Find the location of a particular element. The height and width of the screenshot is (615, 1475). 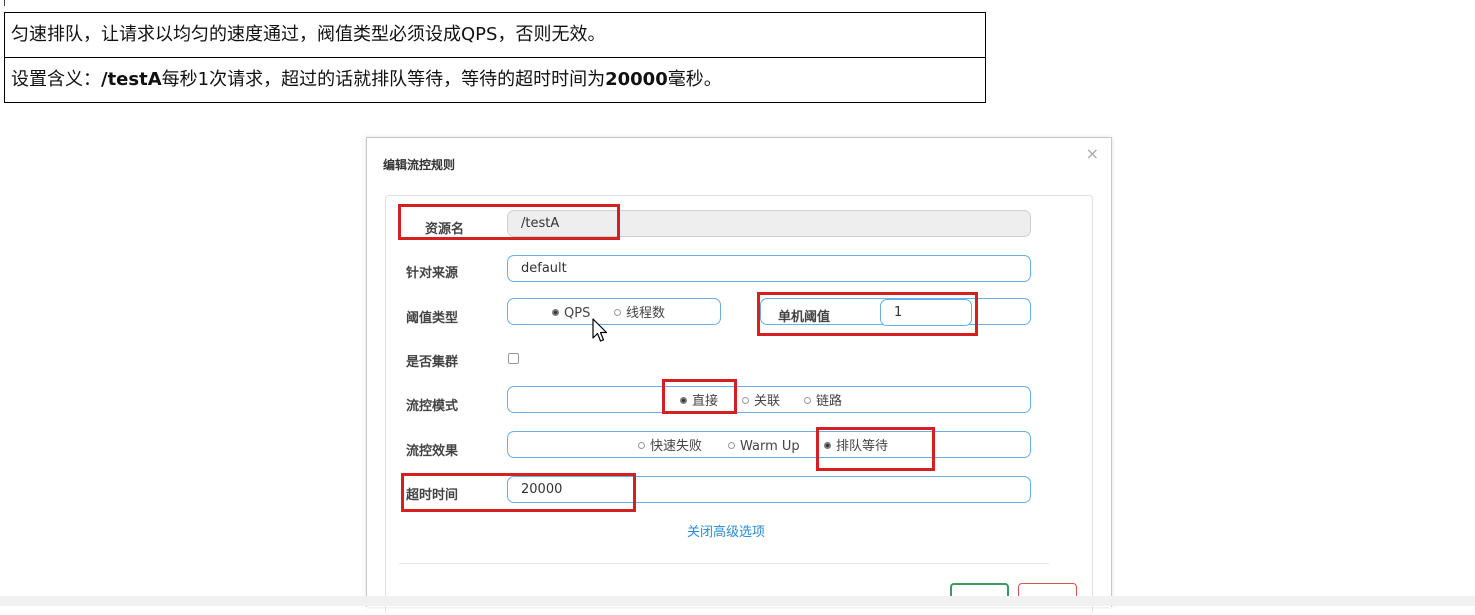

description-suffix: 毫秒。 is located at coordinates (694, 79).